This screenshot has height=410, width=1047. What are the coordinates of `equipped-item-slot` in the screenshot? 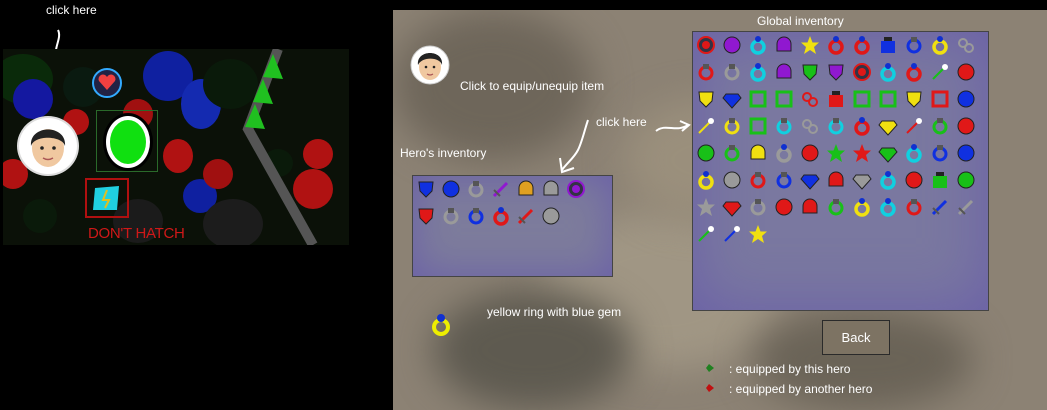 It's located at (107, 198).